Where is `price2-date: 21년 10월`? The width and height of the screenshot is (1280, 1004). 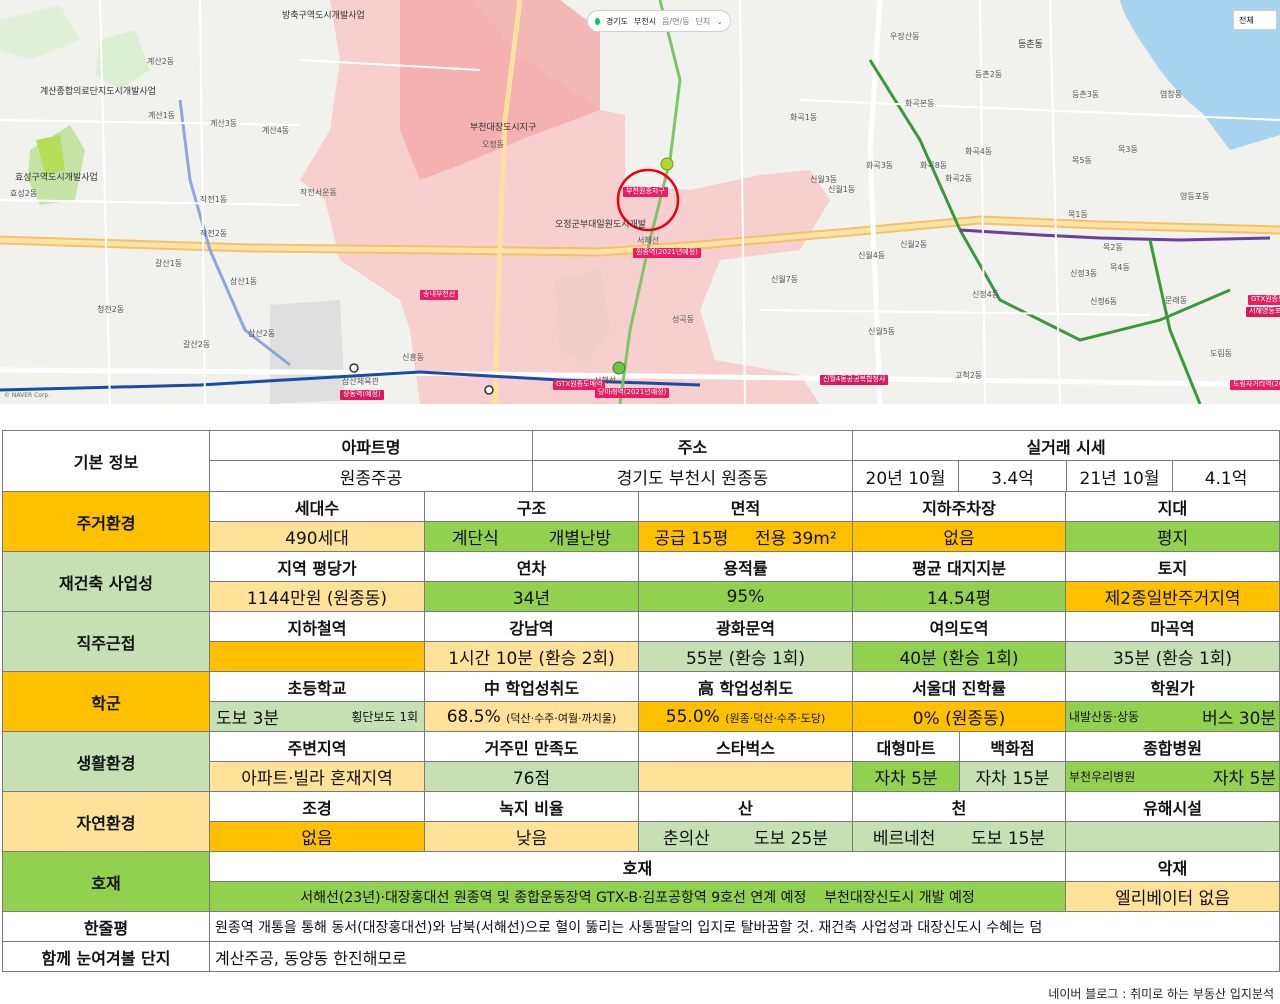 price2-date: 21년 10월 is located at coordinates (1120, 476).